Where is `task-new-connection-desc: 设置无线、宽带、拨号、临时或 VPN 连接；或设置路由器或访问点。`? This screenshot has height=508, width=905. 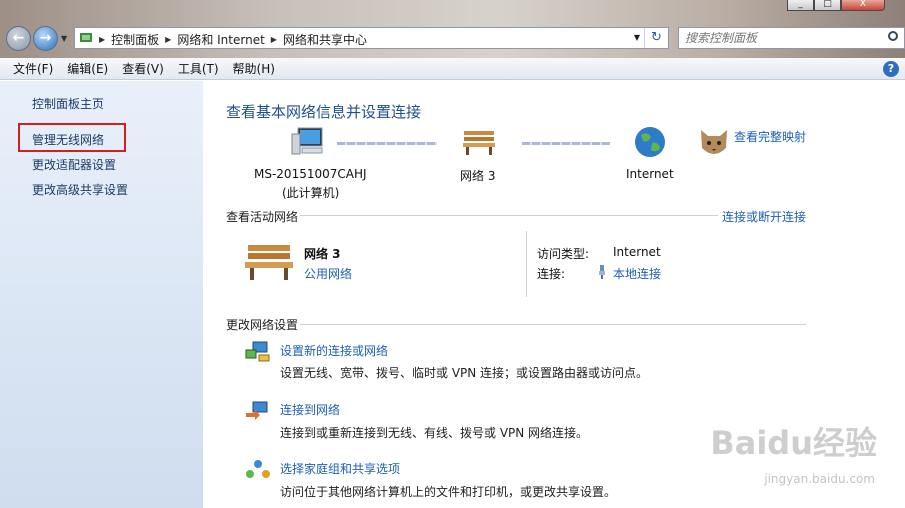 task-new-connection-desc: 设置无线、宽带、拨号、临时或 VPN 连接；或设置路由器或访问点。 is located at coordinates (464, 373).